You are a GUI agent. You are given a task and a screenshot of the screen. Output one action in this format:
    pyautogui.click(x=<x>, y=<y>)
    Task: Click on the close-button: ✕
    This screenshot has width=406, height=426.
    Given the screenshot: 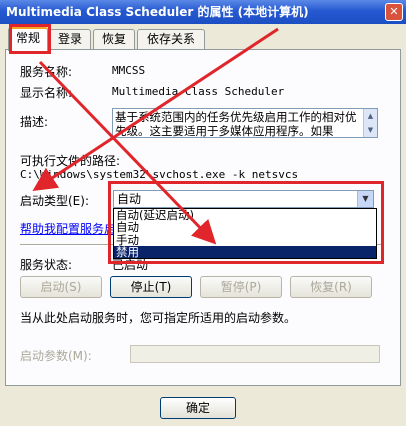 What is the action you would take?
    pyautogui.click(x=394, y=12)
    